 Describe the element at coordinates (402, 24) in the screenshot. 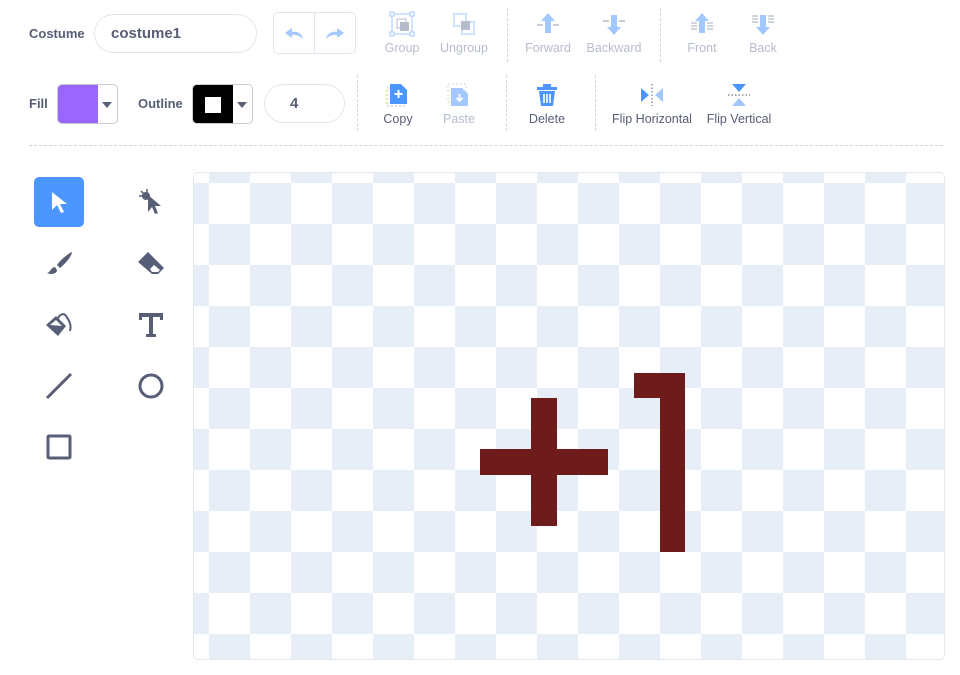

I see `group-icon` at that location.